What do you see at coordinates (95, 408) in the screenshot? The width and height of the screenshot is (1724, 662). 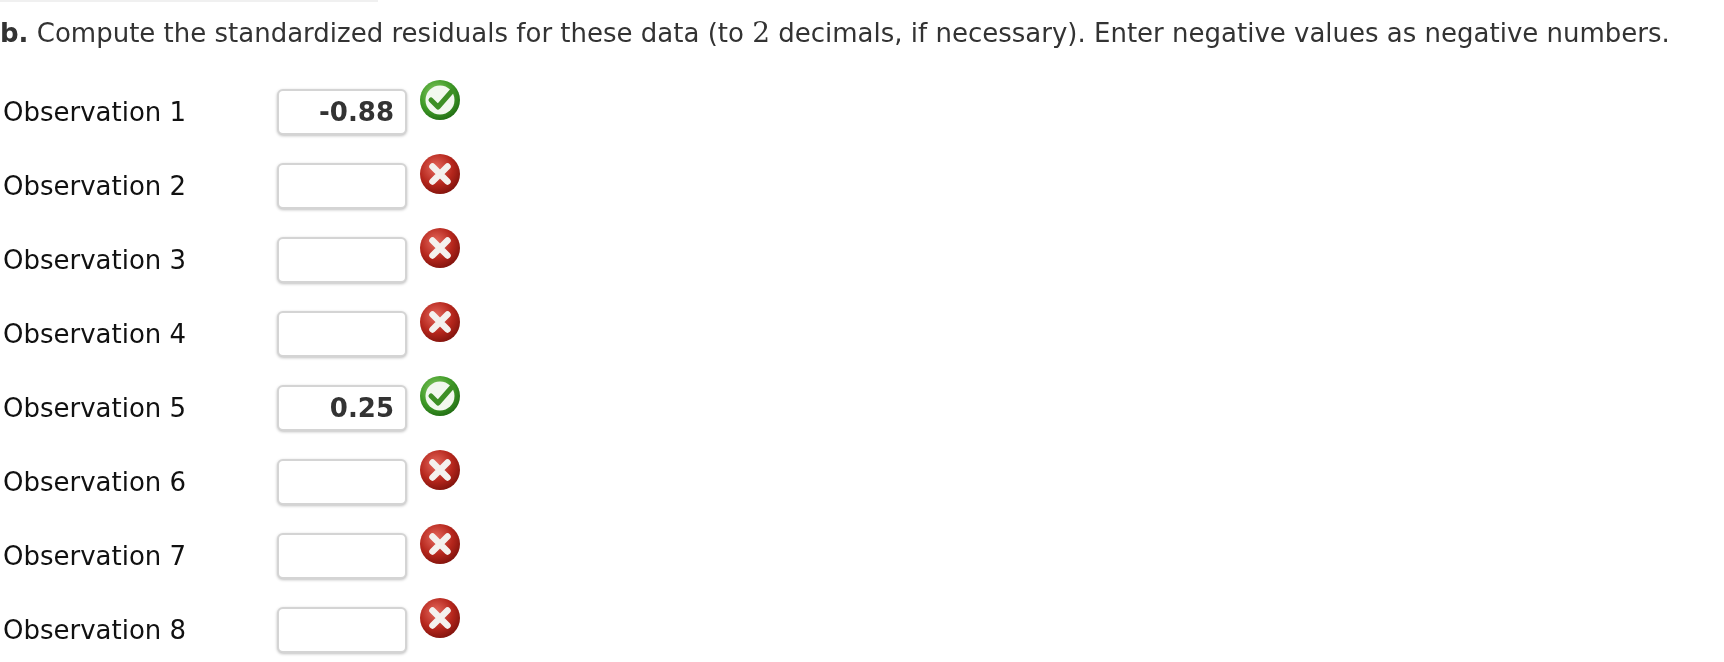 I see `row-label: Observation 5` at bounding box center [95, 408].